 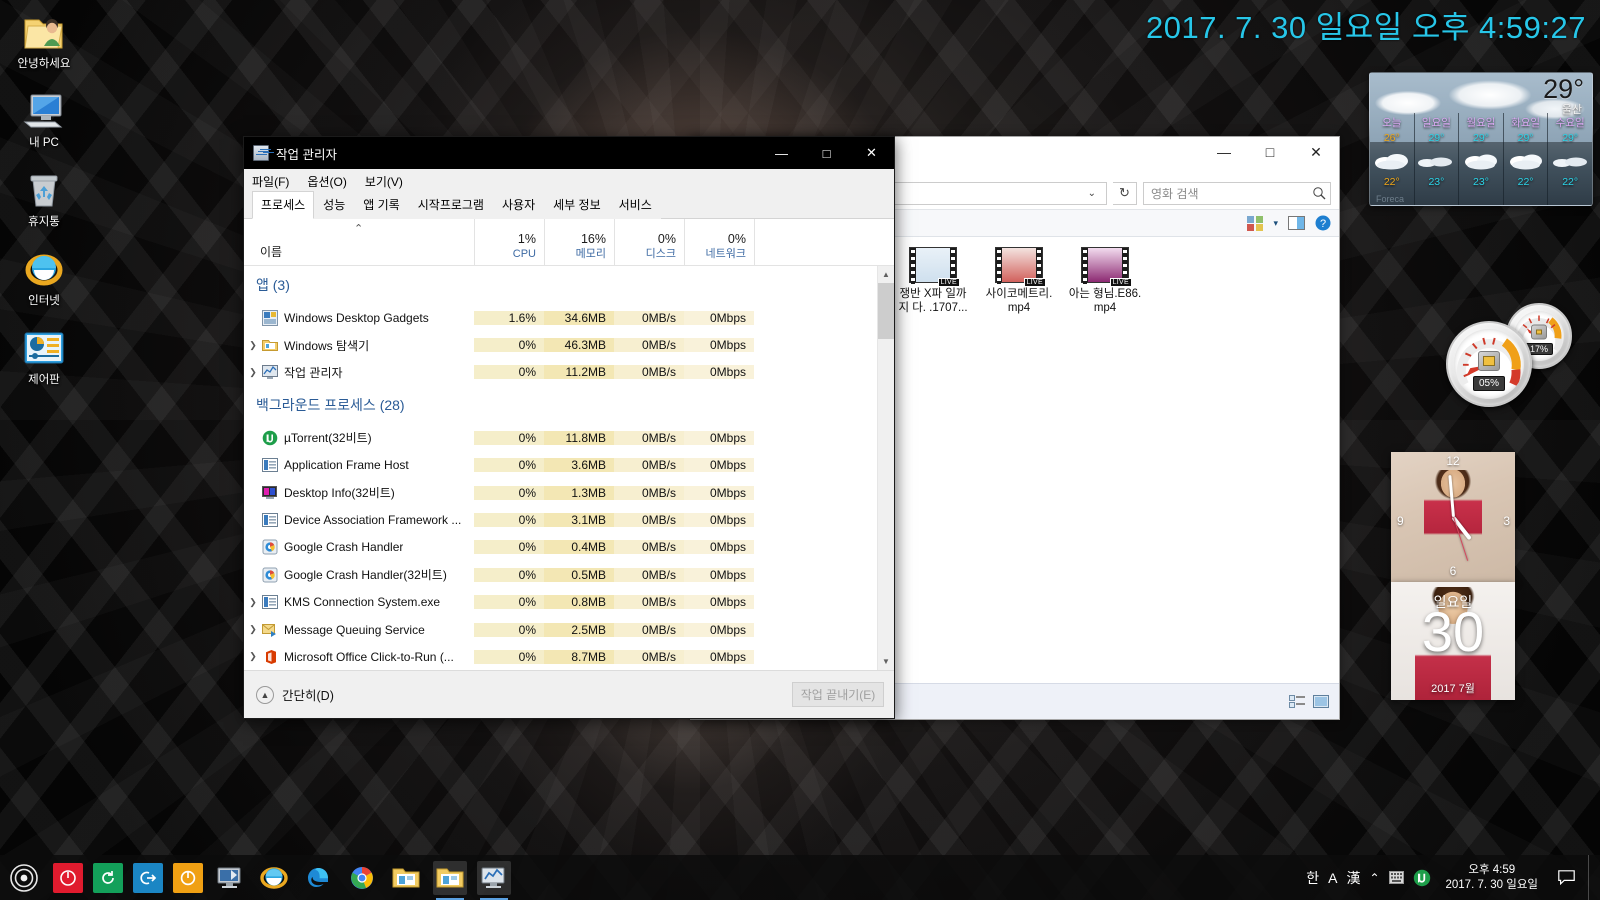 I want to click on explorer-search-input: 영화 검색, so click(x=1237, y=193).